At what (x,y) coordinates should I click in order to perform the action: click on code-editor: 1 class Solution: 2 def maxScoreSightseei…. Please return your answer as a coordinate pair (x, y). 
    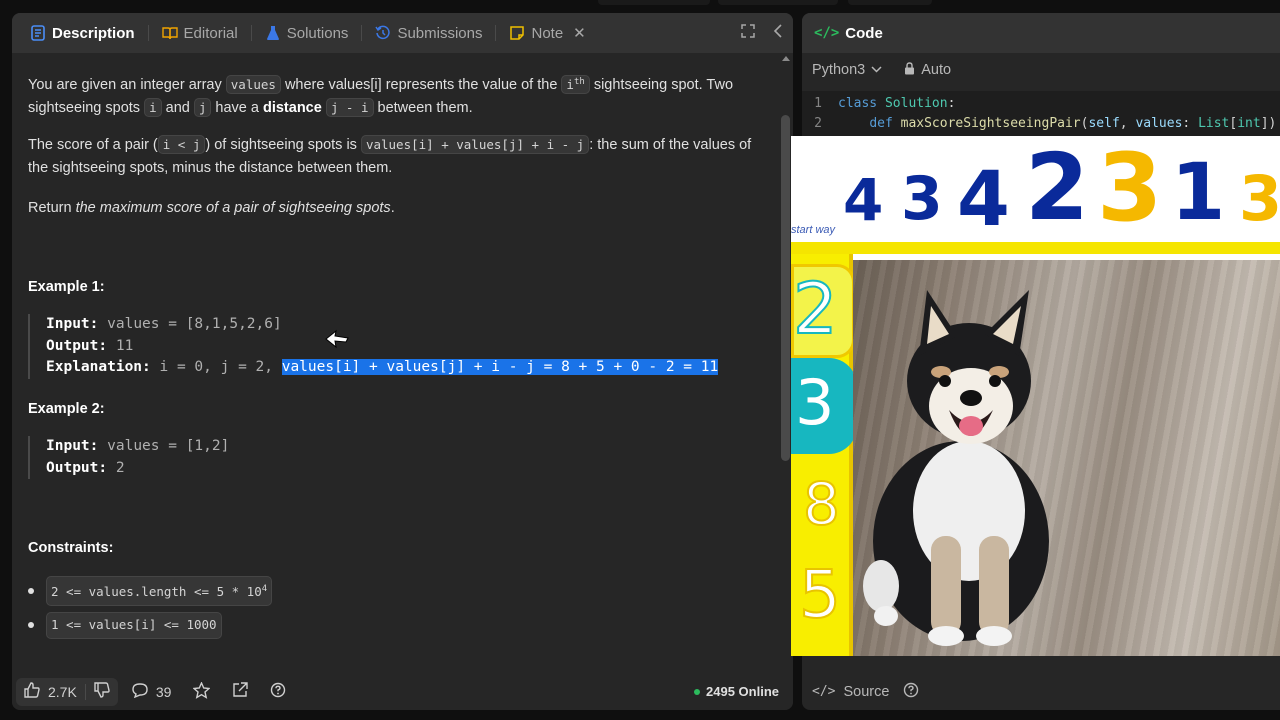
    Looking at the image, I should click on (1041, 114).